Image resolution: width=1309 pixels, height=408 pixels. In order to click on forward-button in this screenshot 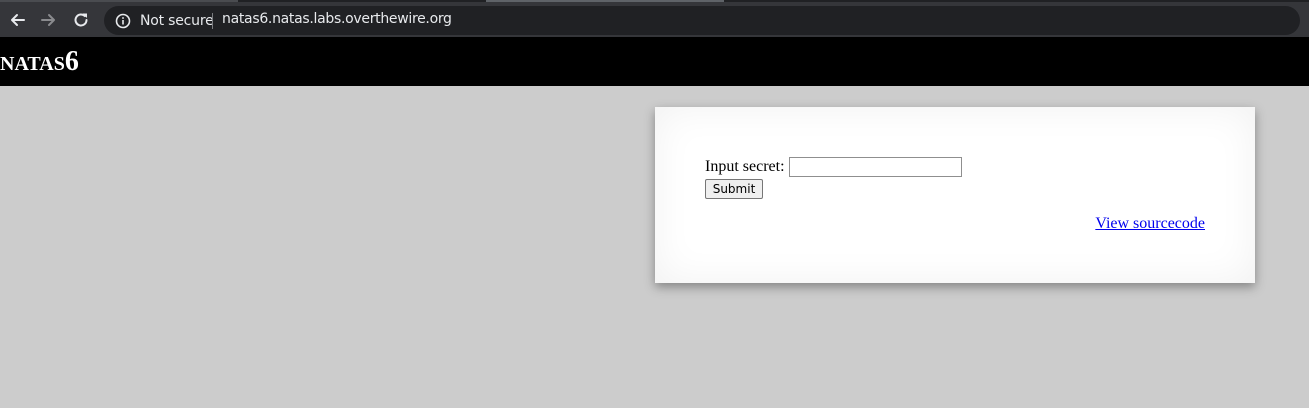, I will do `click(49, 20)`.